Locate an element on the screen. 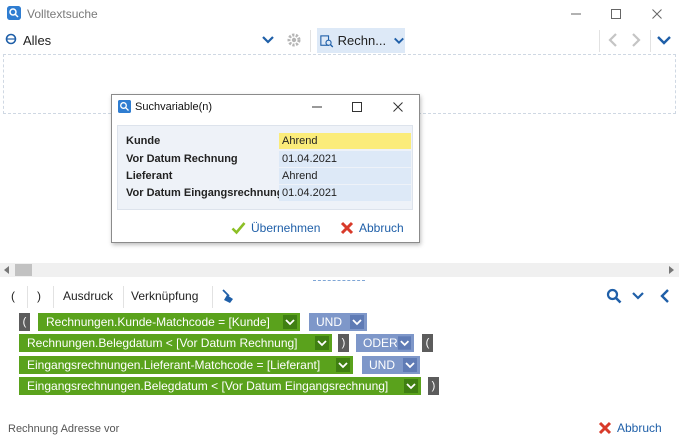 This screenshot has height=443, width=679. chevron-down-icon is located at coordinates (399, 40).